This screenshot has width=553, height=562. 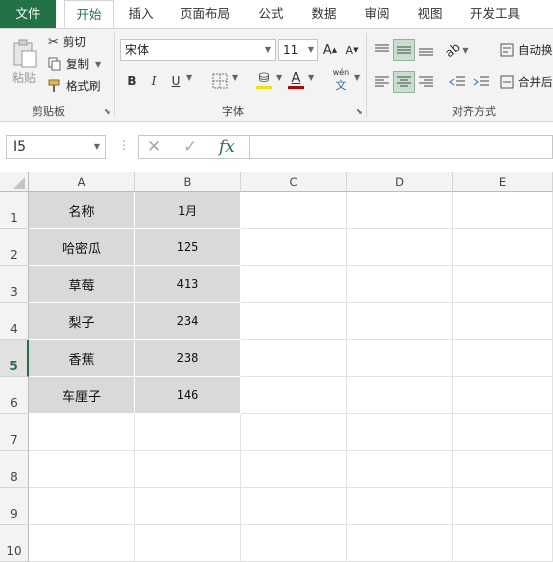 What do you see at coordinates (82, 506) in the screenshot?
I see `cell-a9` at bounding box center [82, 506].